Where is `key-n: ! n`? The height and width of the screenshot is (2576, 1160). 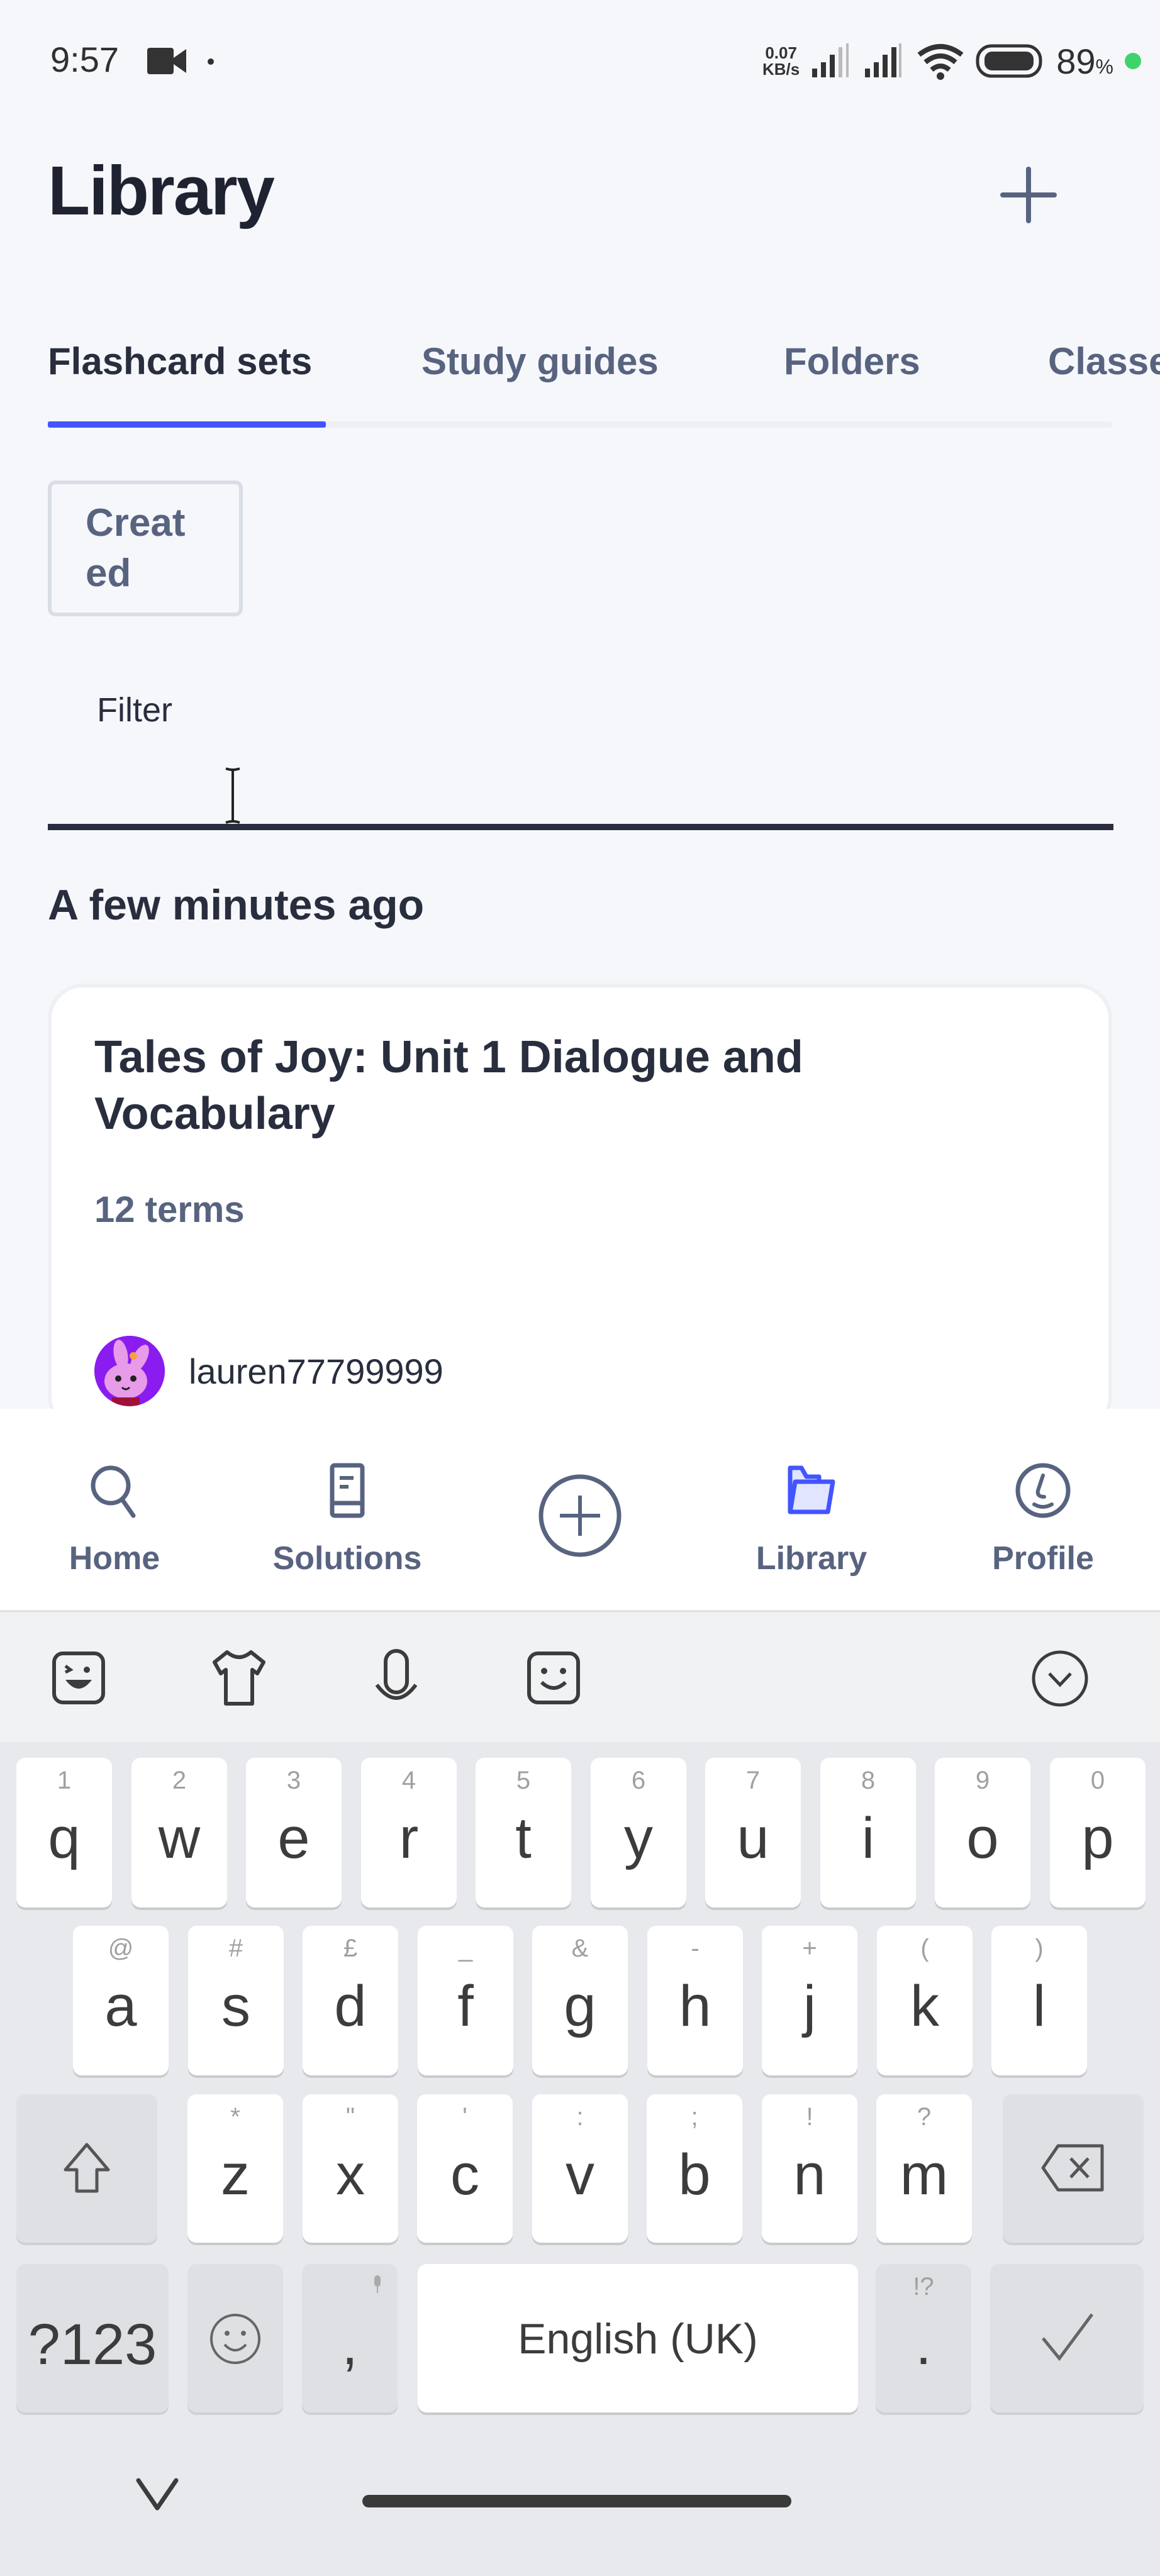 key-n: ! n is located at coordinates (810, 2168).